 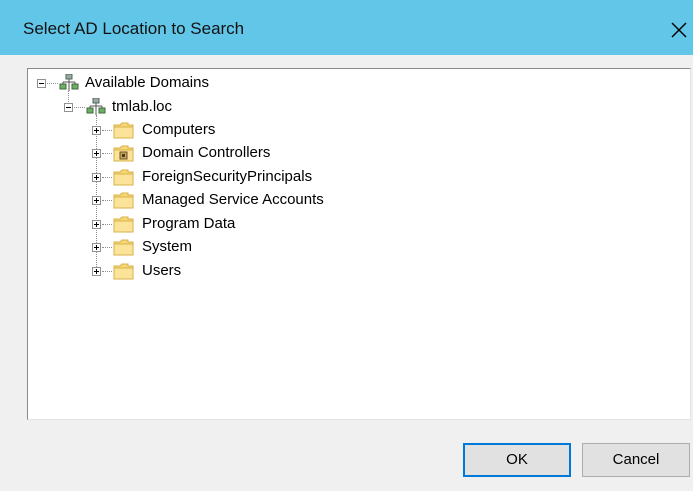 What do you see at coordinates (167, 246) in the screenshot?
I see `tree-node-label: System` at bounding box center [167, 246].